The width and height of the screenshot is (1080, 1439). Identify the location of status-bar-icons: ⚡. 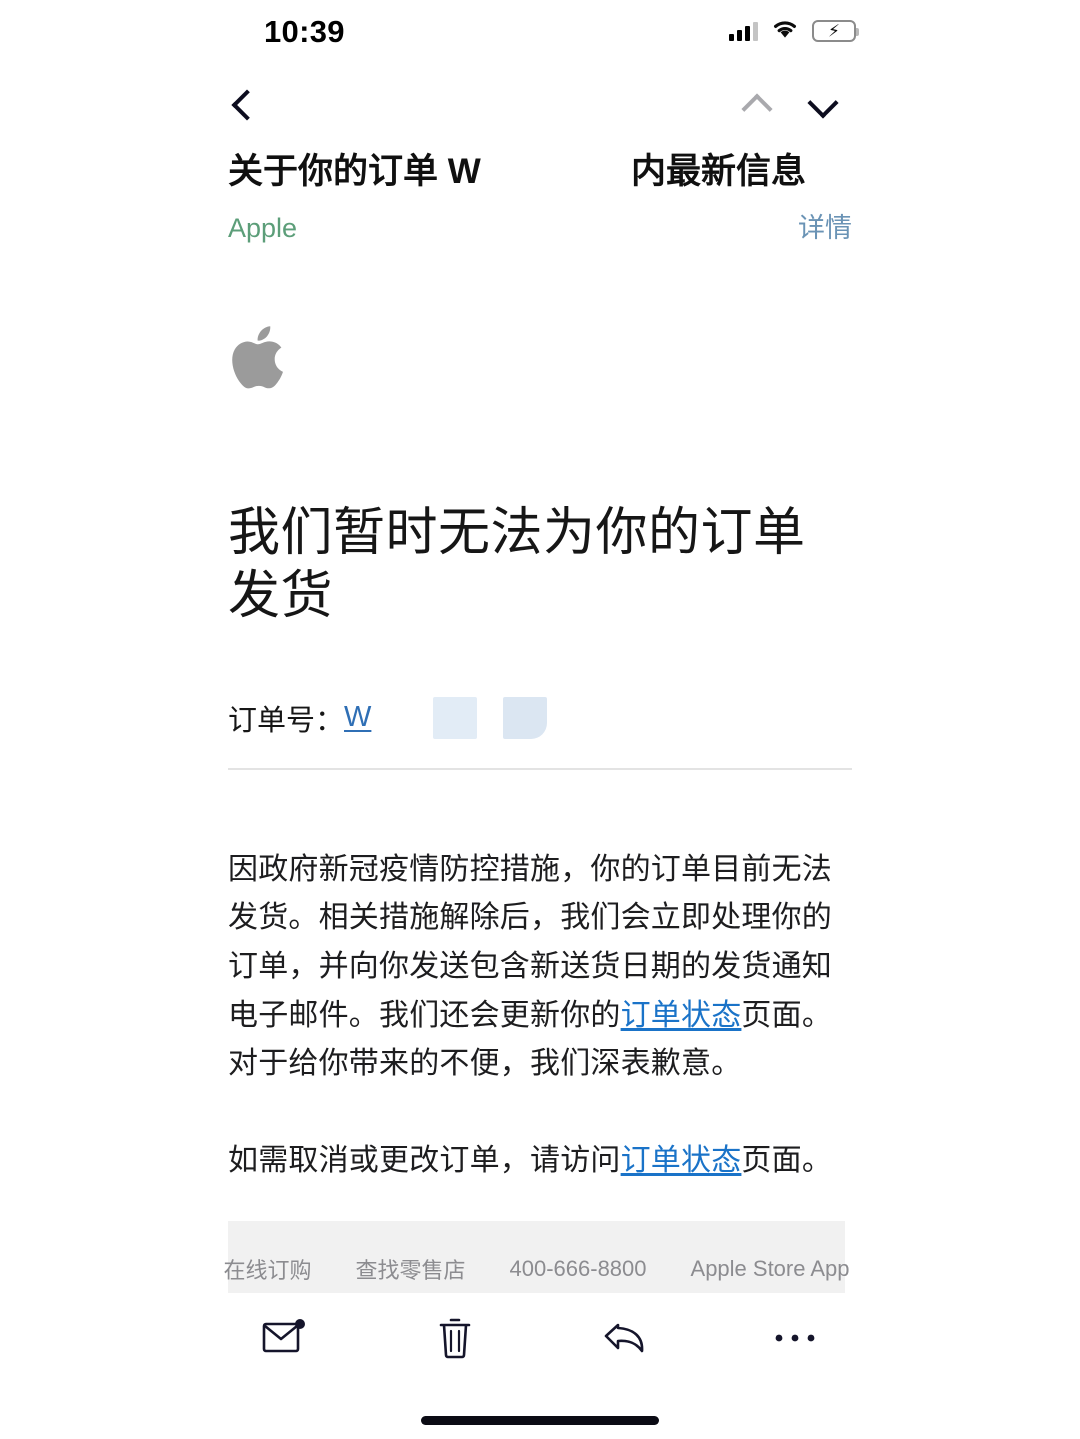
(794, 31).